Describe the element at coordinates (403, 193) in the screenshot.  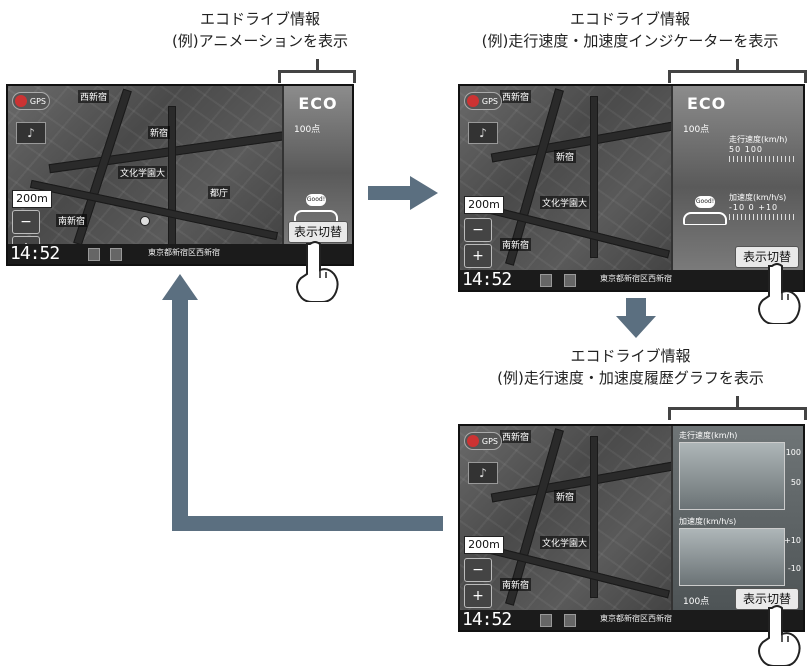
I see `arrow-right-icon` at that location.